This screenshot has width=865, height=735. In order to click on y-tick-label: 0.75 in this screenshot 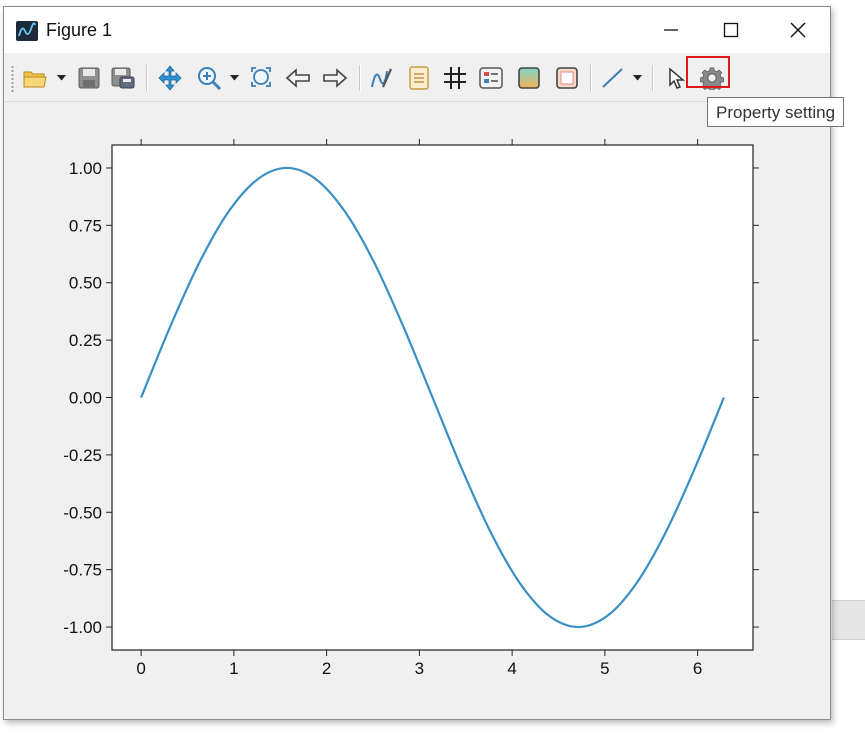, I will do `click(85, 225)`.